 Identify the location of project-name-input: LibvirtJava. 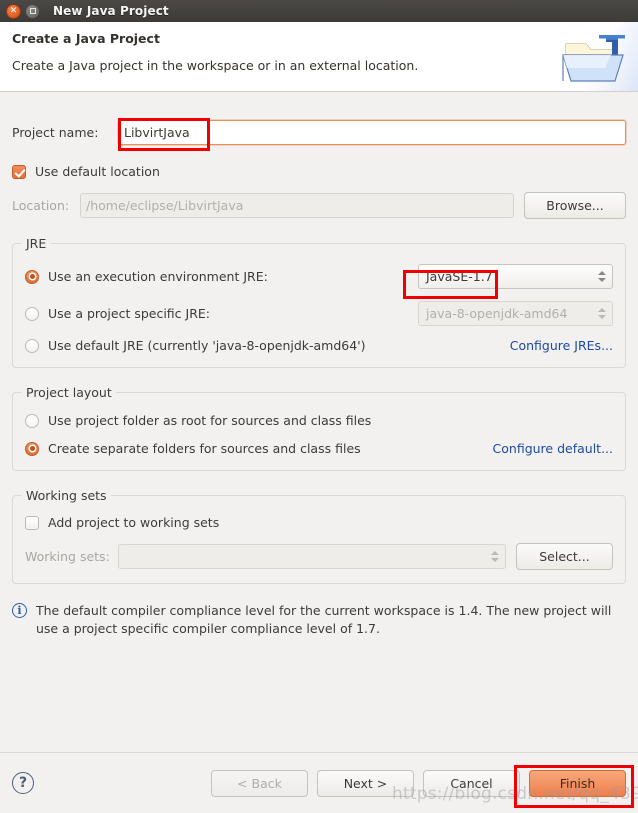
(372, 132).